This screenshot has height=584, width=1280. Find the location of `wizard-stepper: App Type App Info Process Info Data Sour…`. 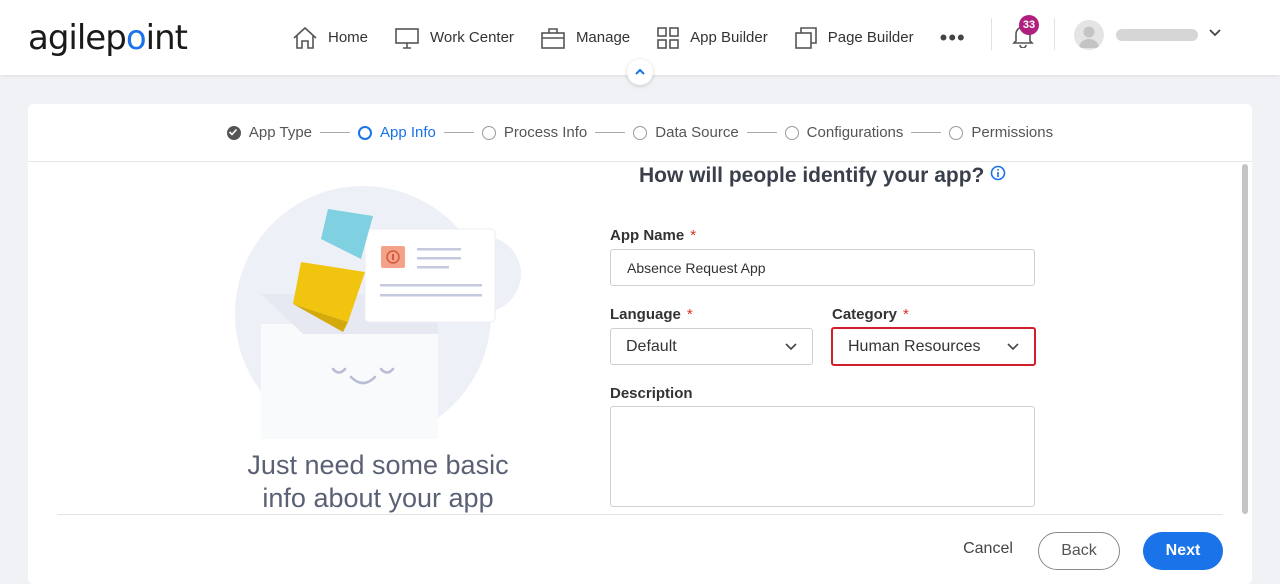

wizard-stepper: App Type App Info Process Info Data Sour… is located at coordinates (640, 133).